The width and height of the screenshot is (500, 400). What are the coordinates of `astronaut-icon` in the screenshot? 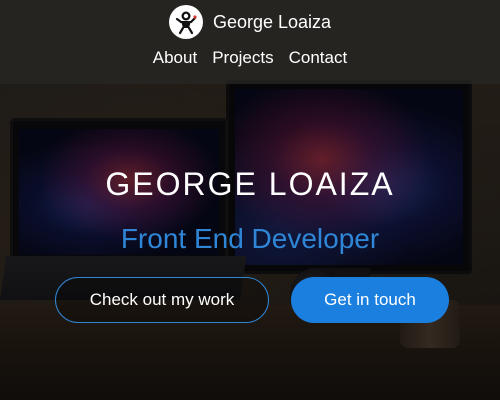 It's located at (185, 22).